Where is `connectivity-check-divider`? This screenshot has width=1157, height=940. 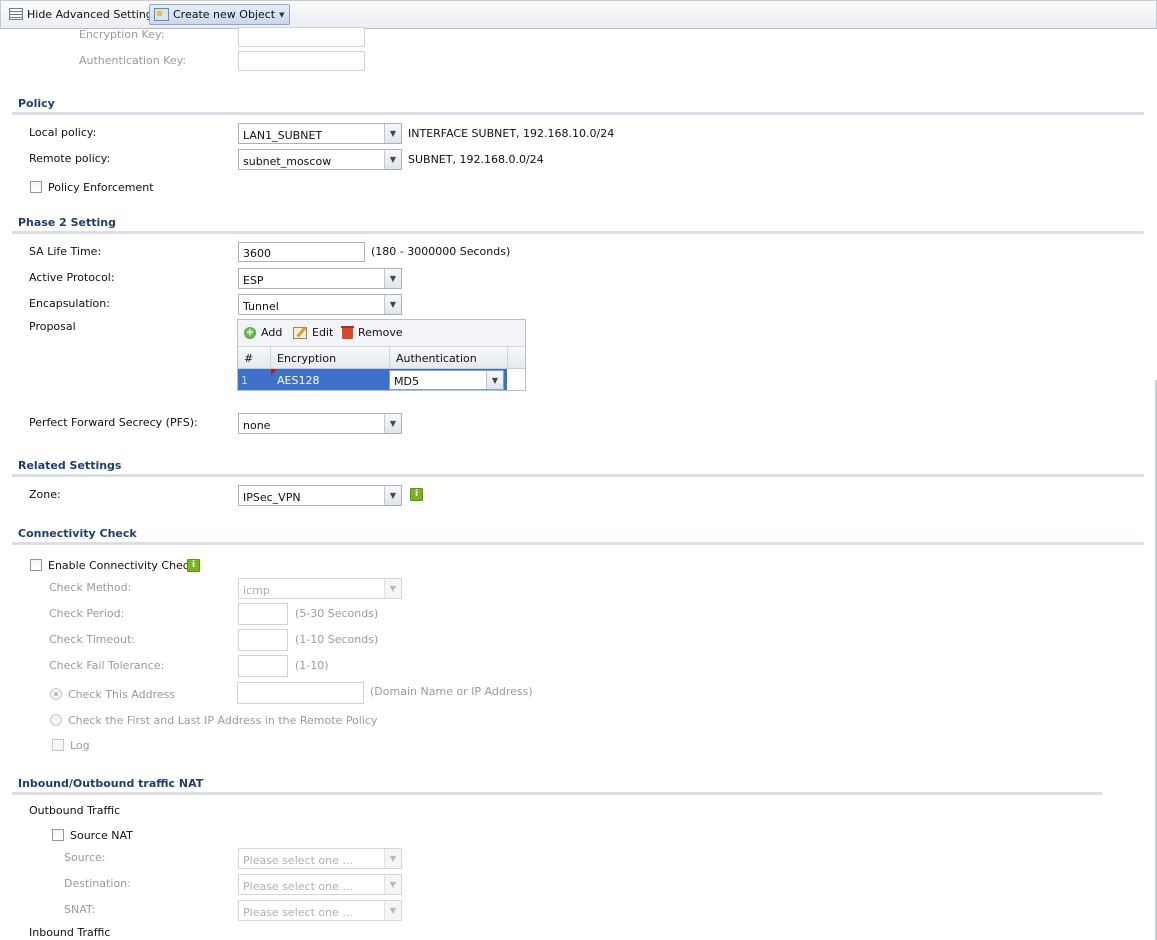 connectivity-check-divider is located at coordinates (578, 543).